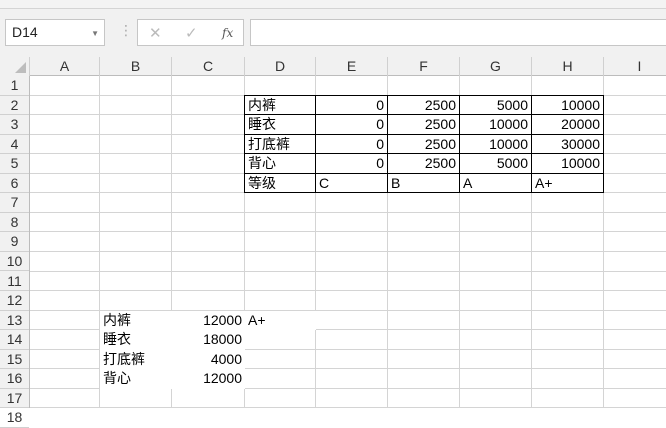 This screenshot has height=428, width=666. Describe the element at coordinates (280, 105) in the screenshot. I see `cell-D2: 内裤` at that location.